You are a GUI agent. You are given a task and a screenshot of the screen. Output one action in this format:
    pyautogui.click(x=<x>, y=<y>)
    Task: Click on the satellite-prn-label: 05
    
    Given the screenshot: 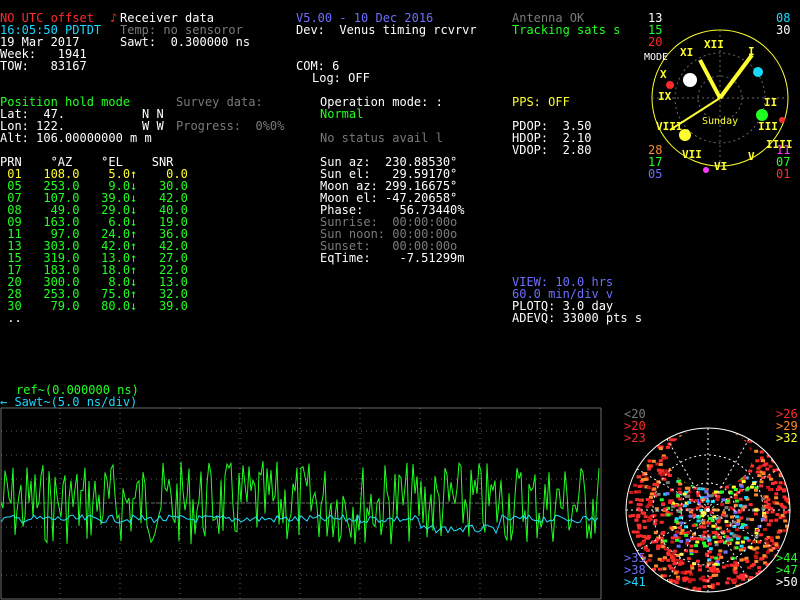 What is the action you would take?
    pyautogui.click(x=655, y=174)
    